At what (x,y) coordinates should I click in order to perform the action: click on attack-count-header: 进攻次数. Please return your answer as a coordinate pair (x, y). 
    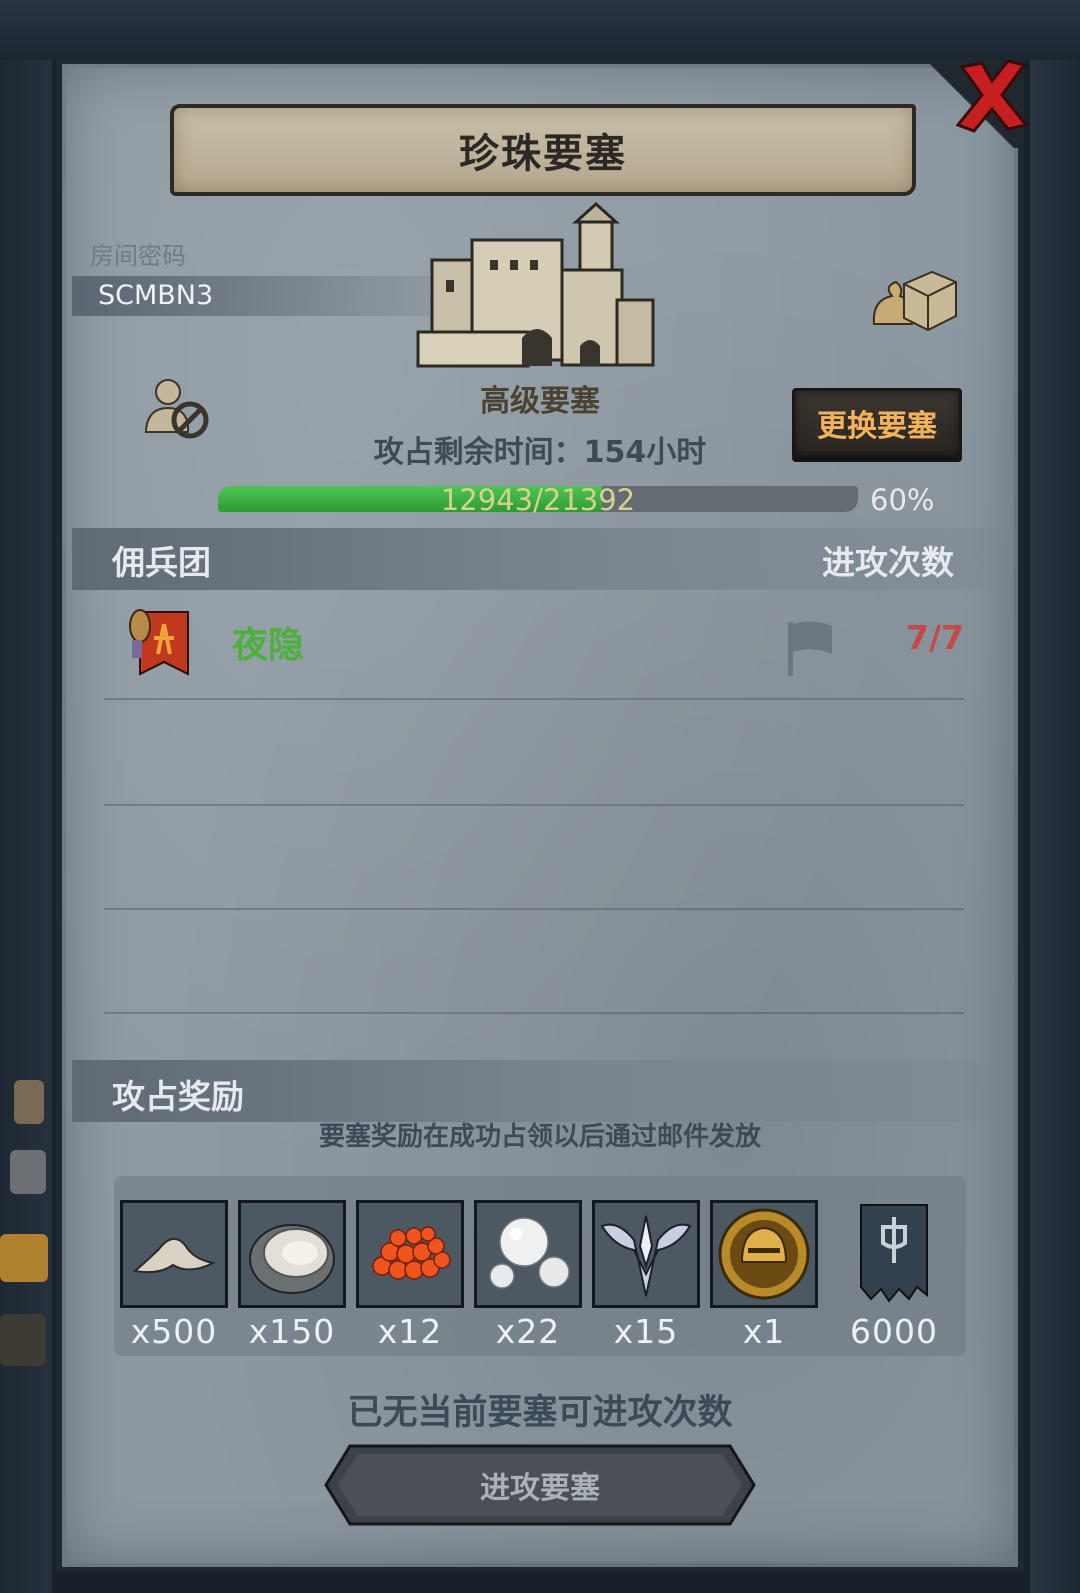
    Looking at the image, I should click on (888, 562).